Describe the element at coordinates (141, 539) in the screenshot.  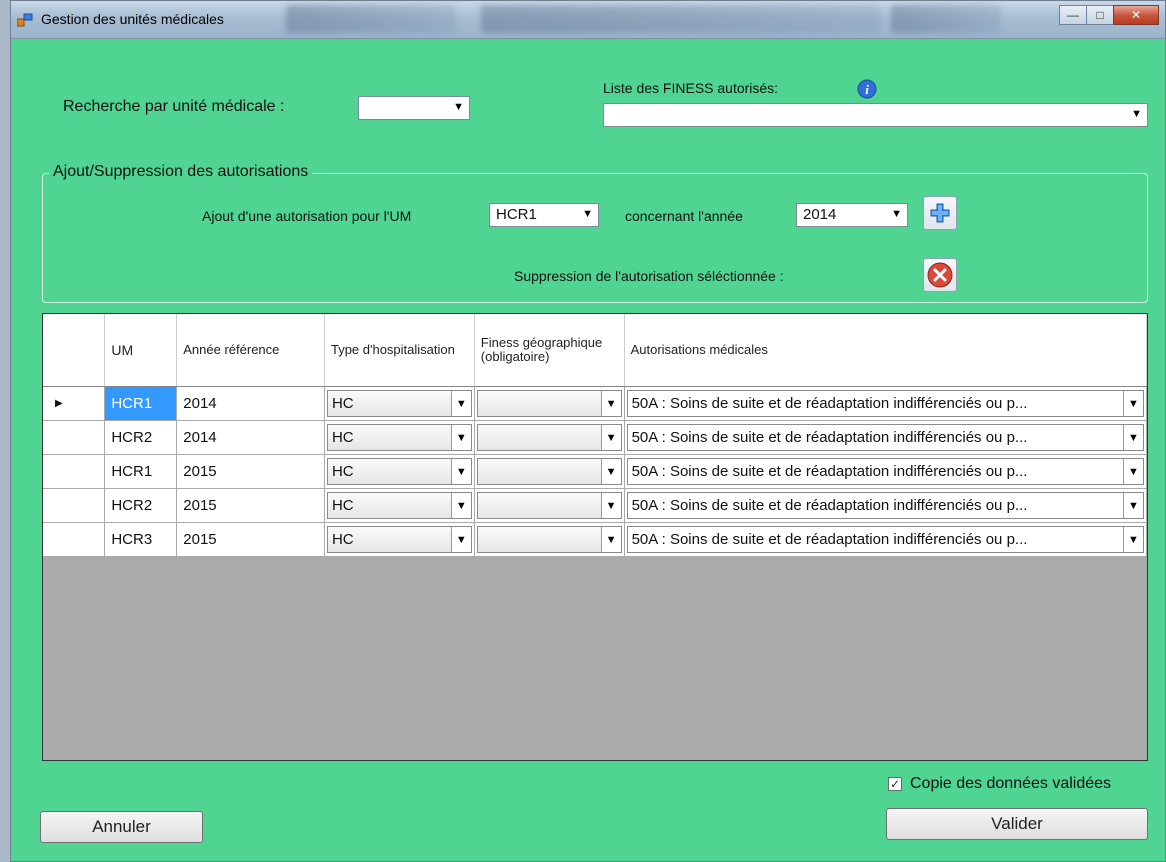
I see `cell-um: HCR3` at that location.